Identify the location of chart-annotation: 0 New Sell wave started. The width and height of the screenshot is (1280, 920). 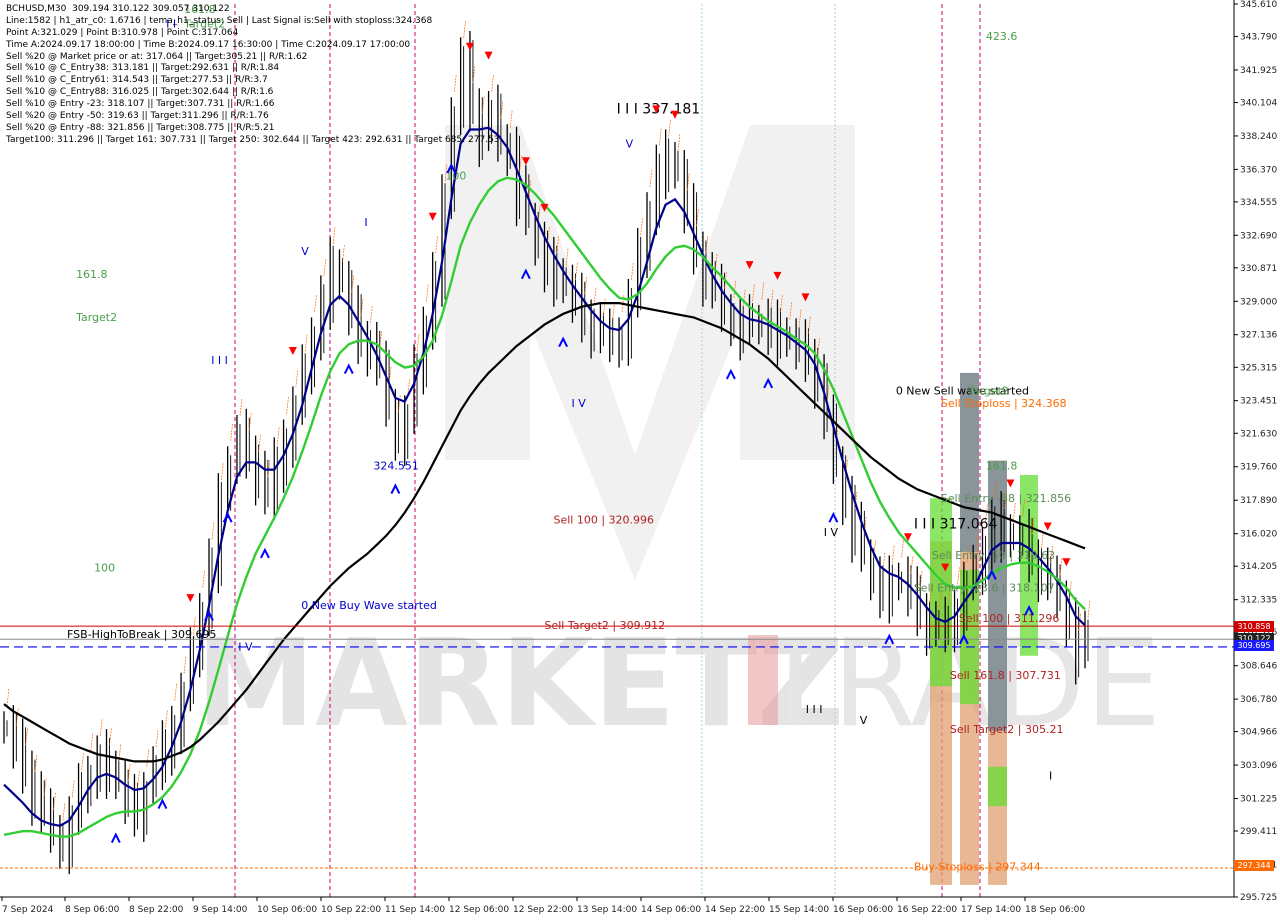
(962, 390).